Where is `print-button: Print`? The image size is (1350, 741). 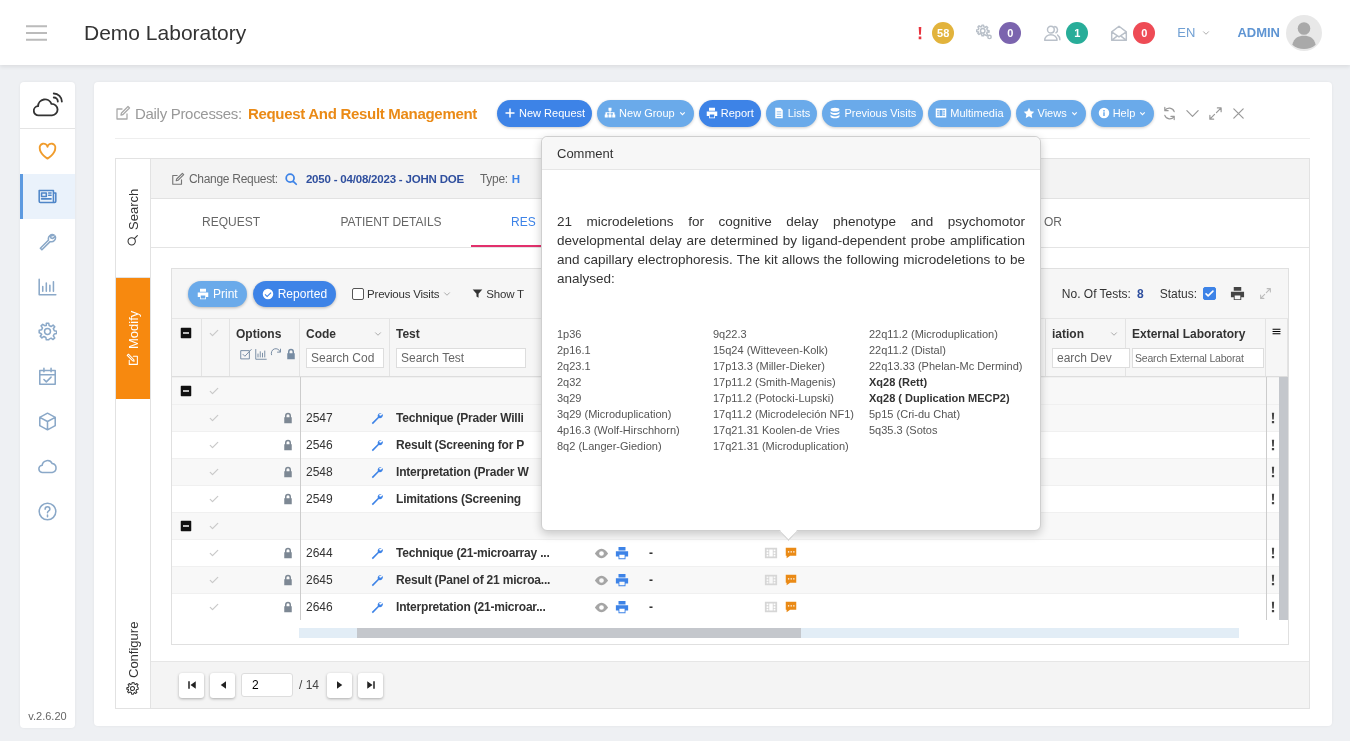 print-button: Print is located at coordinates (217, 293).